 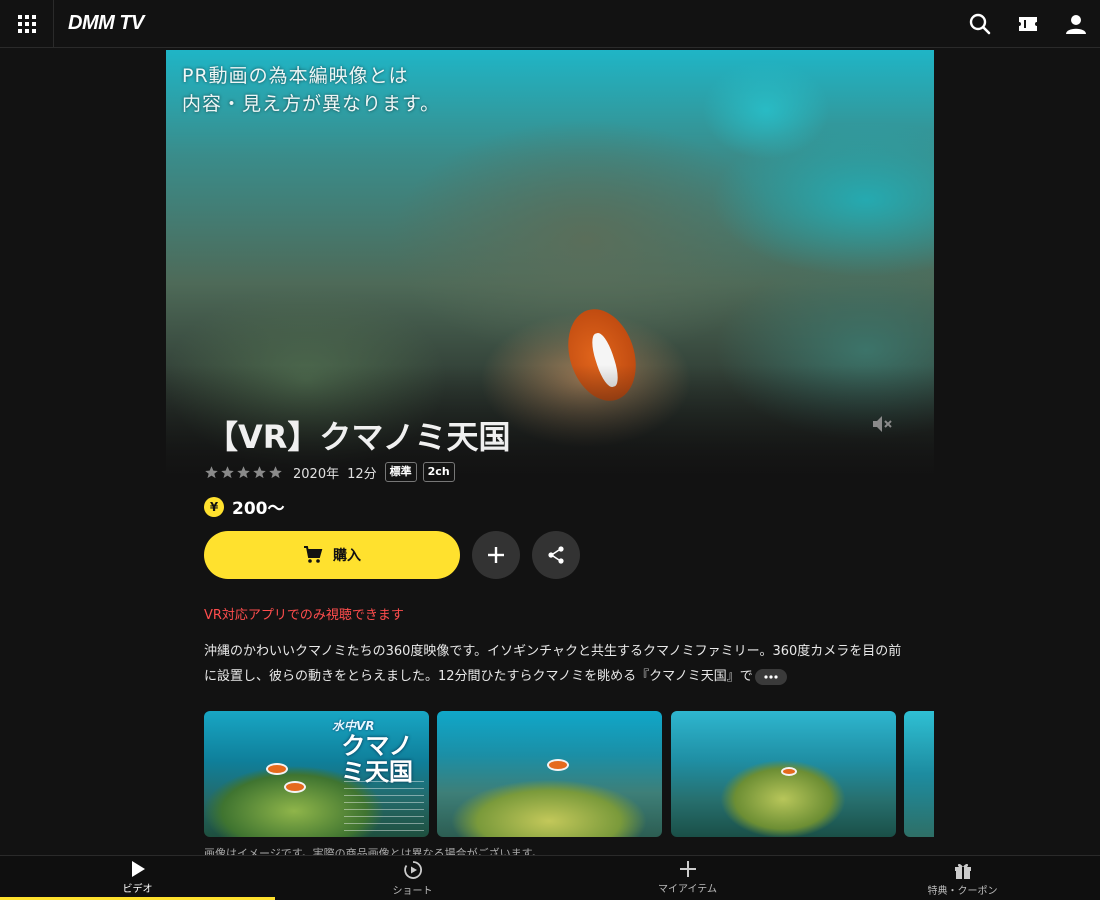 What do you see at coordinates (214, 506) in the screenshot?
I see `yen-icon: ¥` at bounding box center [214, 506].